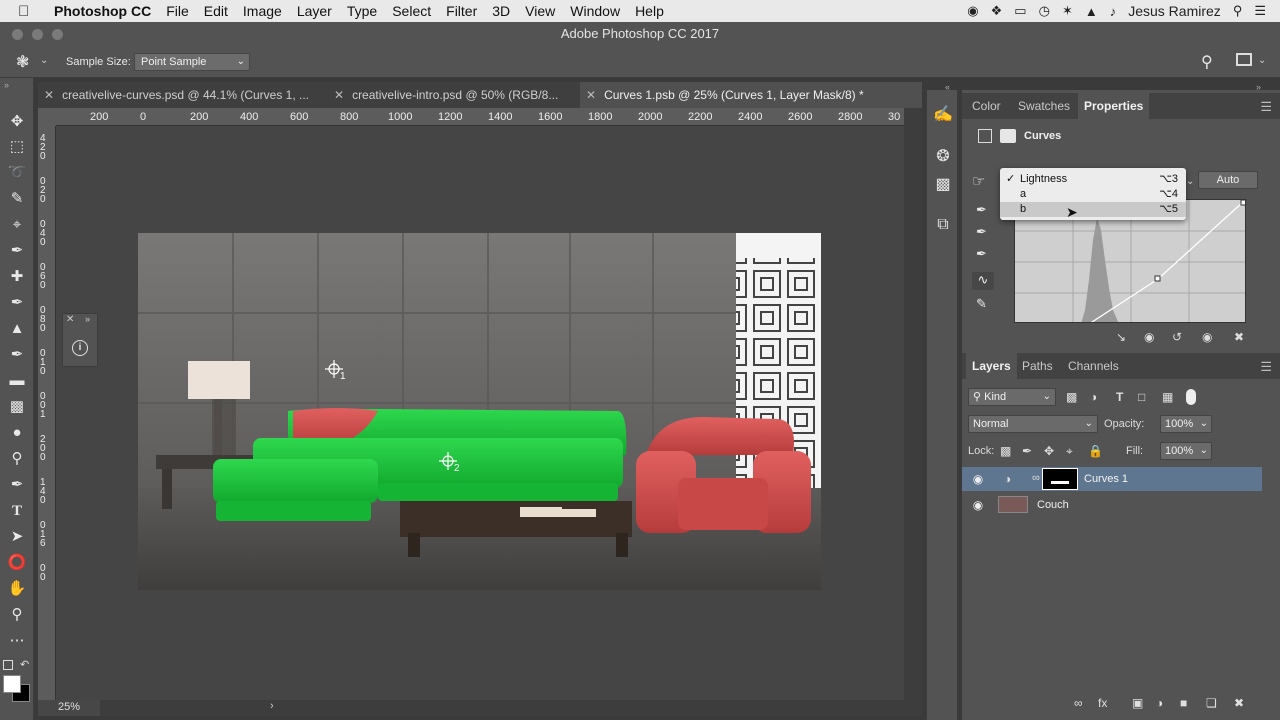 This screenshot has width=1280, height=720. Describe the element at coordinates (1069, 451) in the screenshot. I see `lock-artboard-icon: ⌖` at that location.